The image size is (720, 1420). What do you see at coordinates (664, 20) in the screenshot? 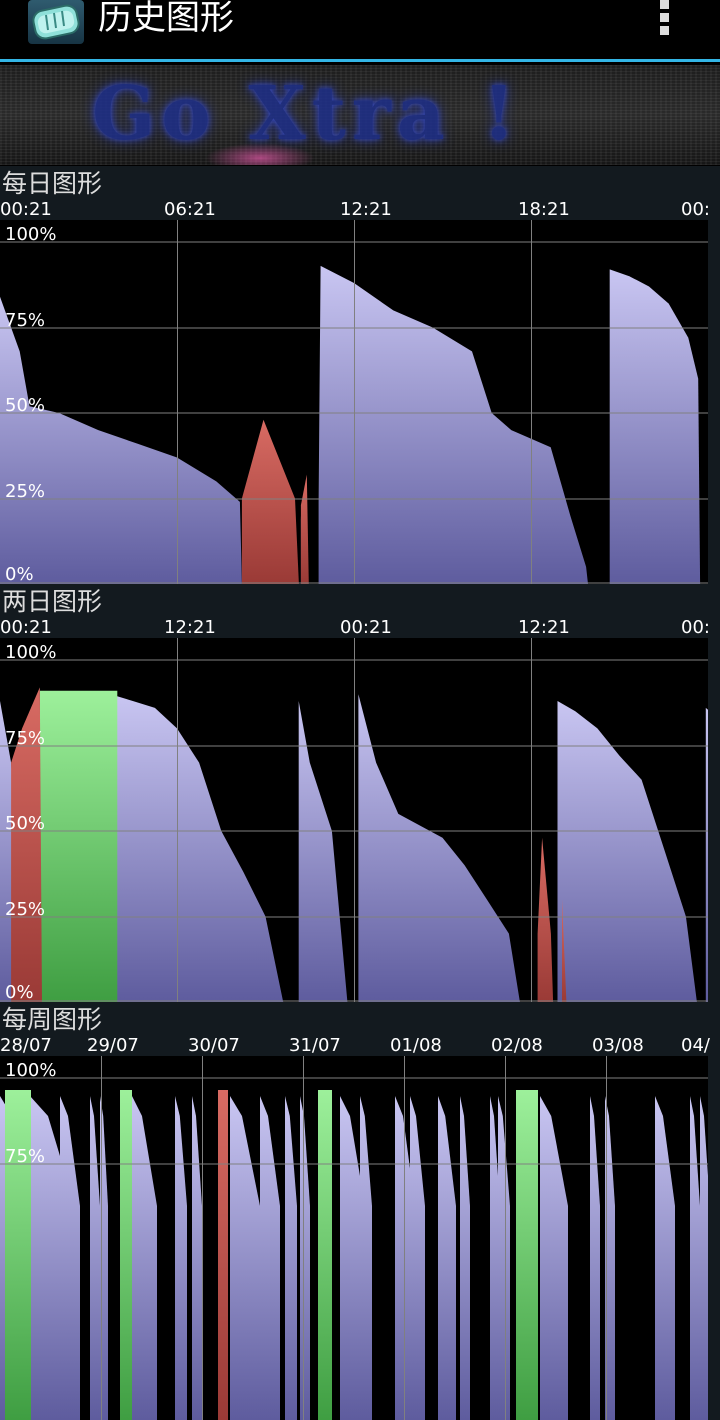
I see `overflow-menu-icon` at bounding box center [664, 20].